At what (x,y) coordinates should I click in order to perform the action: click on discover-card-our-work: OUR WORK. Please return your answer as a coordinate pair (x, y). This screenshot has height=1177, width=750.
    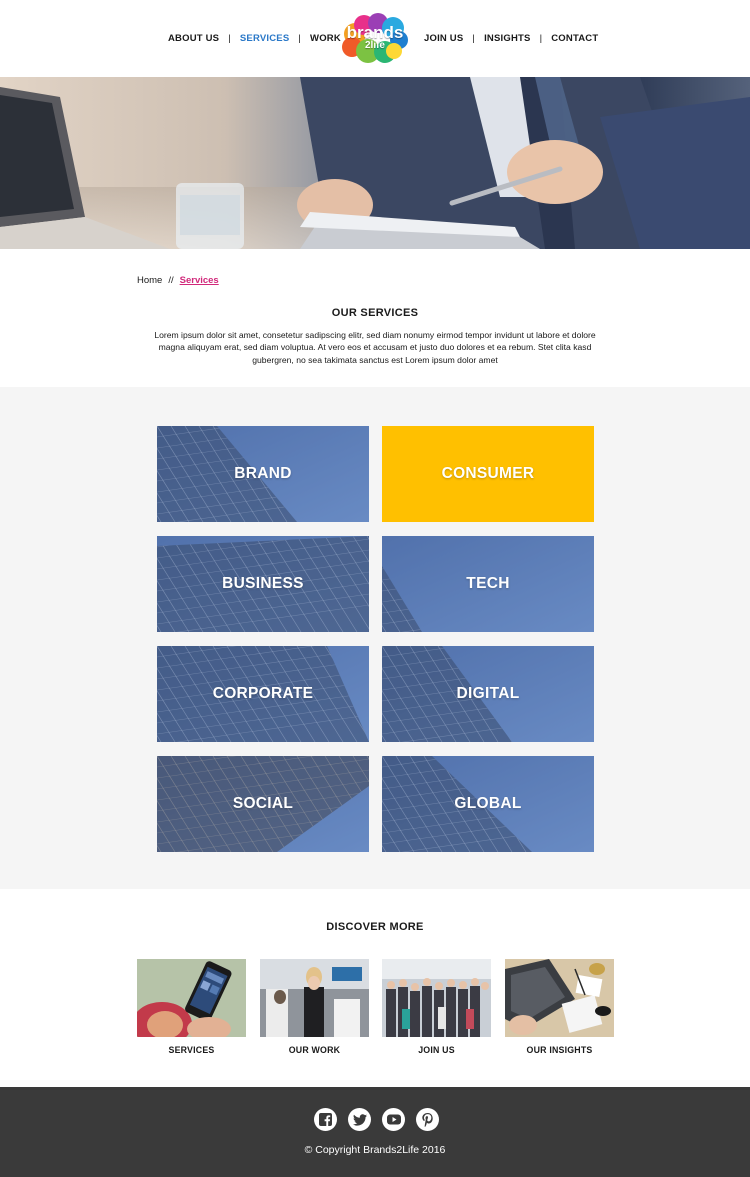
    Looking at the image, I should click on (314, 1007).